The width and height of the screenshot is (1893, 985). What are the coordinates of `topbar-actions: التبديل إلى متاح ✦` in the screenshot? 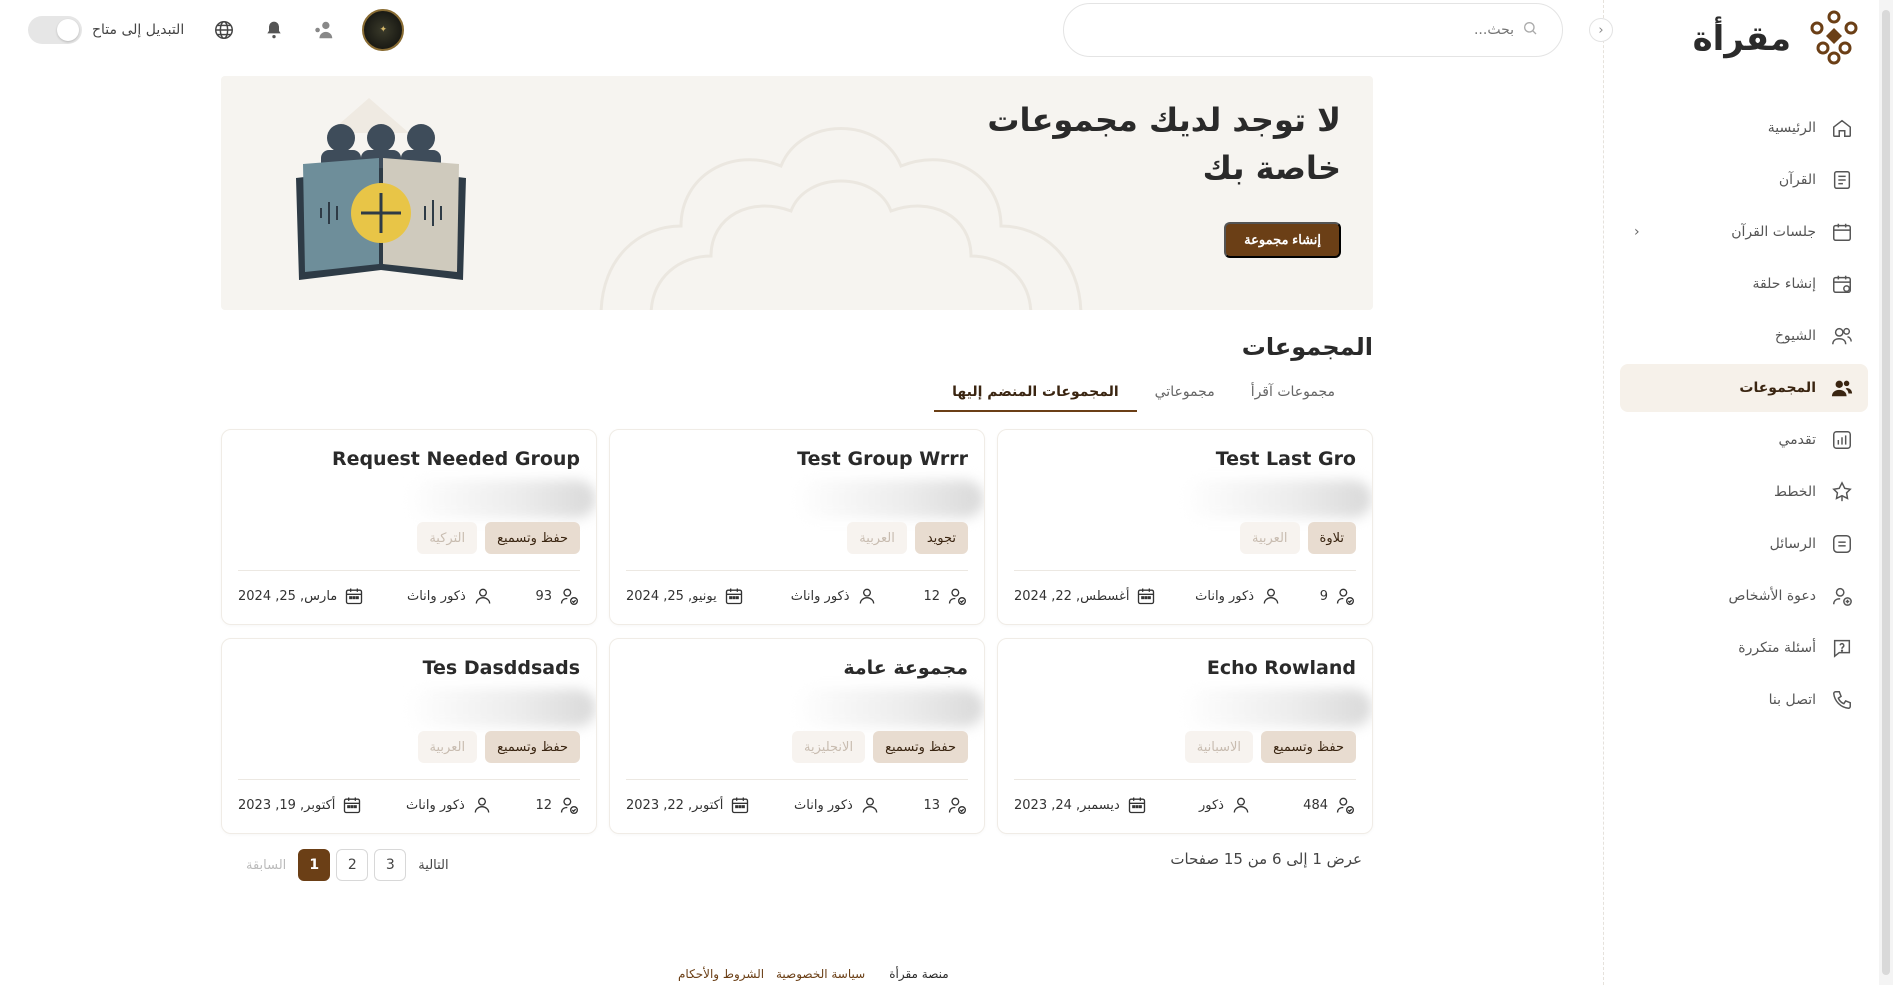 It's located at (216, 30).